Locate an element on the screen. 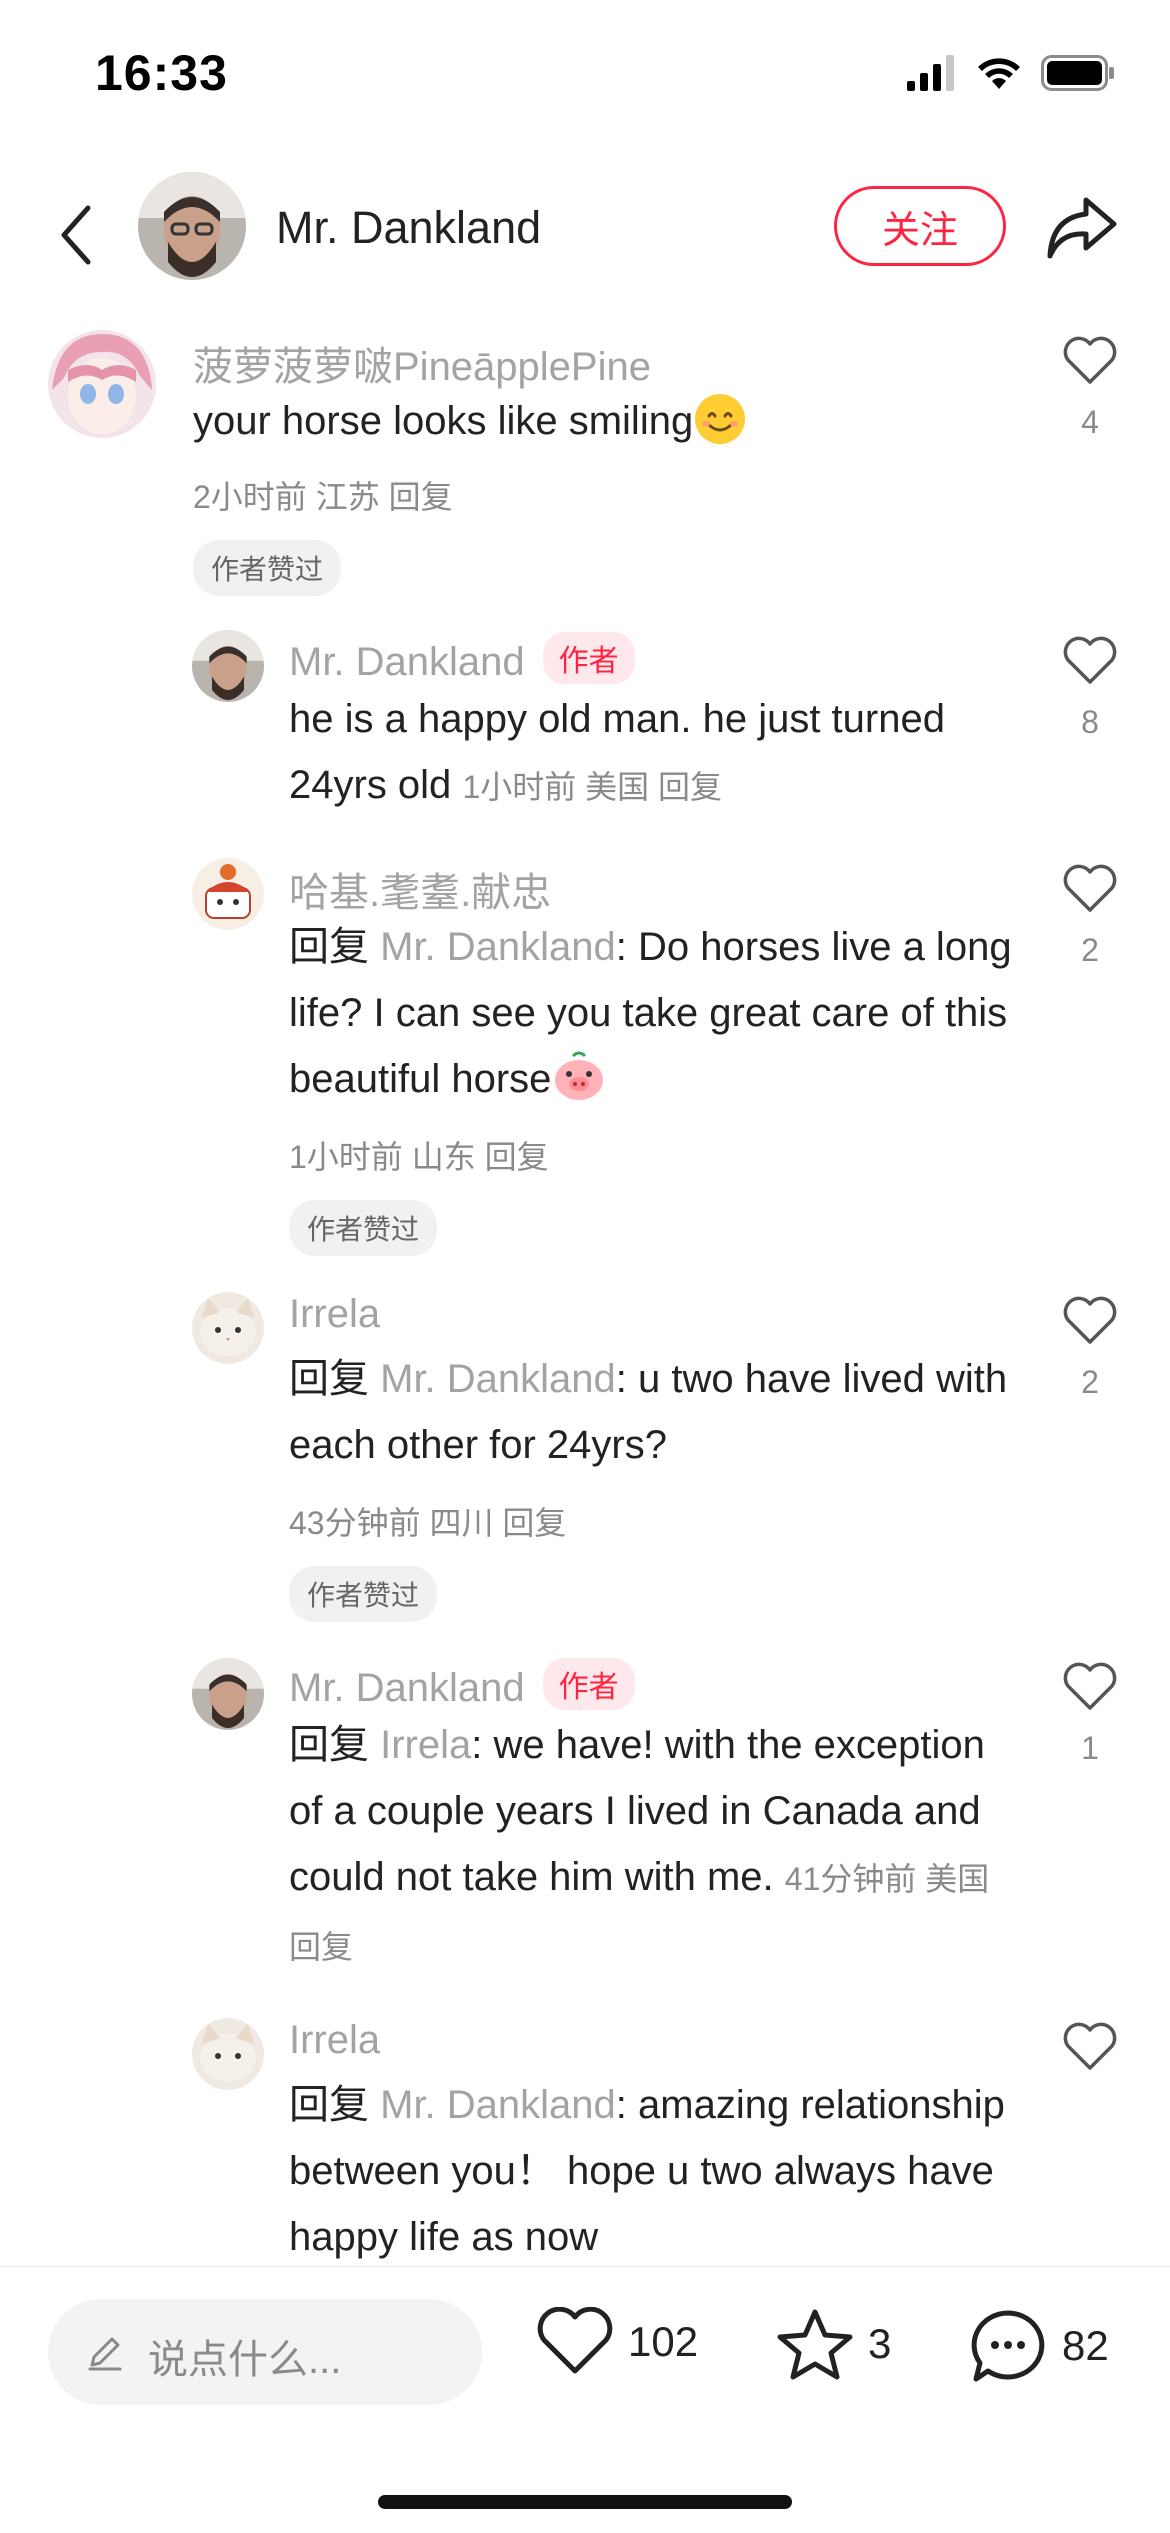 The image size is (1170, 2533). home-indicator is located at coordinates (585, 2502).